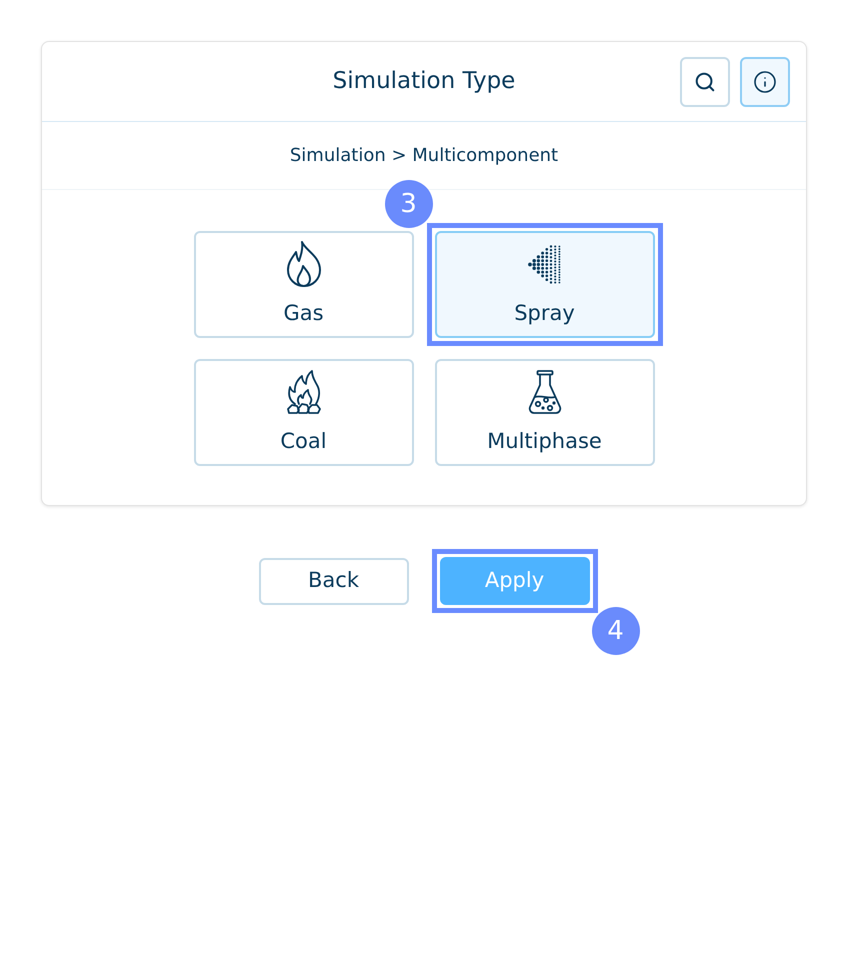 Image resolution: width=848 pixels, height=980 pixels. I want to click on info-button, so click(765, 81).